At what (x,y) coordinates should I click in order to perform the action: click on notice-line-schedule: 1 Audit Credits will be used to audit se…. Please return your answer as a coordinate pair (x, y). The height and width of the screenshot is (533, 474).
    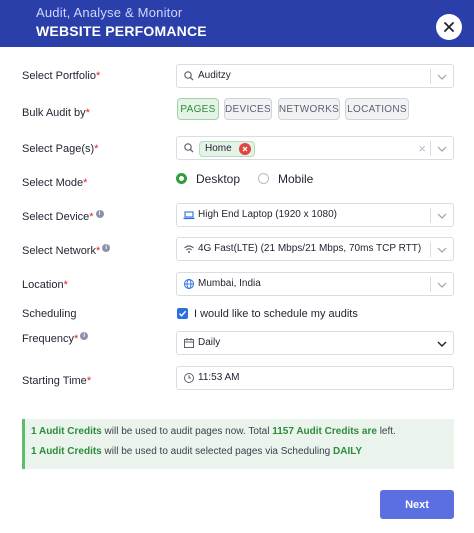
    Looking at the image, I should click on (197, 451).